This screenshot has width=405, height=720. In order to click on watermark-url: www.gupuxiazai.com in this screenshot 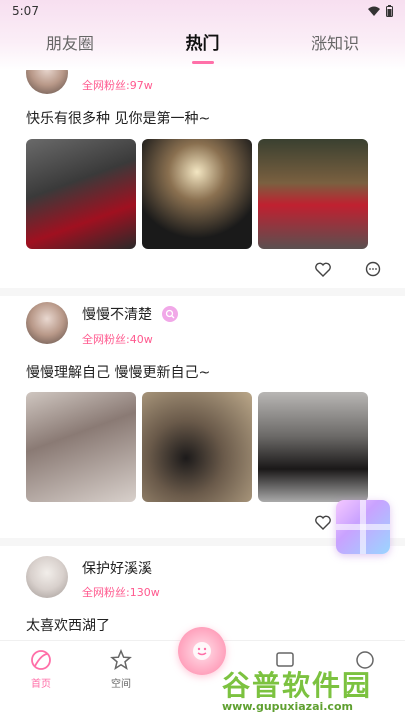, I will do `click(287, 706)`.